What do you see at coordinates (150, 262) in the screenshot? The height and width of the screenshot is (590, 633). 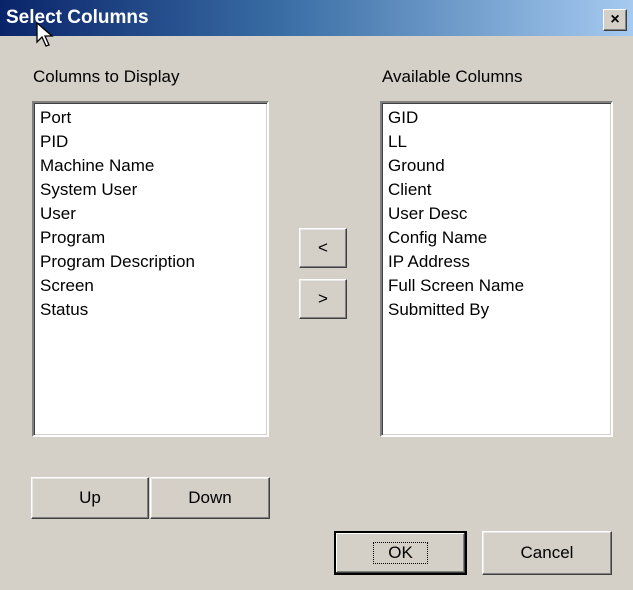 I see `list-item: Program Description` at bounding box center [150, 262].